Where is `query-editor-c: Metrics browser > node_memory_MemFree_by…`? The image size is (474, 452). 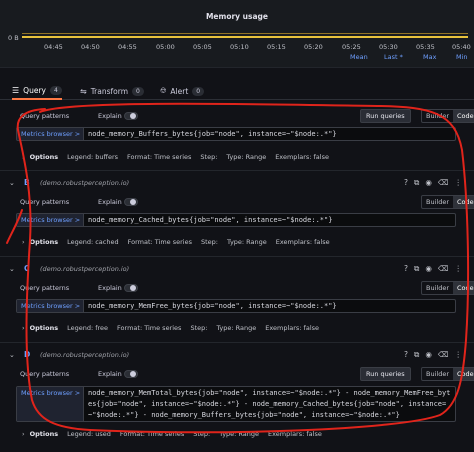 query-editor-c: Metrics browser > node_memory_MemFree_by… is located at coordinates (236, 306).